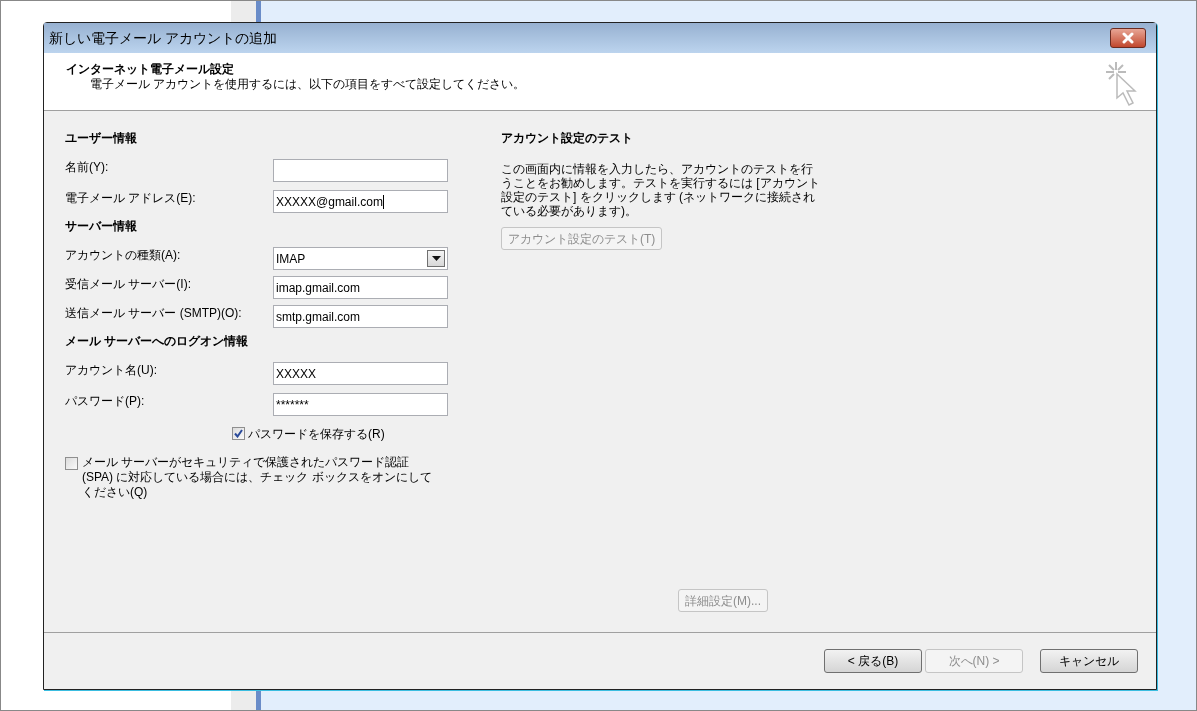 The width and height of the screenshot is (1197, 711). Describe the element at coordinates (360, 404) in the screenshot. I see `input-field: *******` at that location.